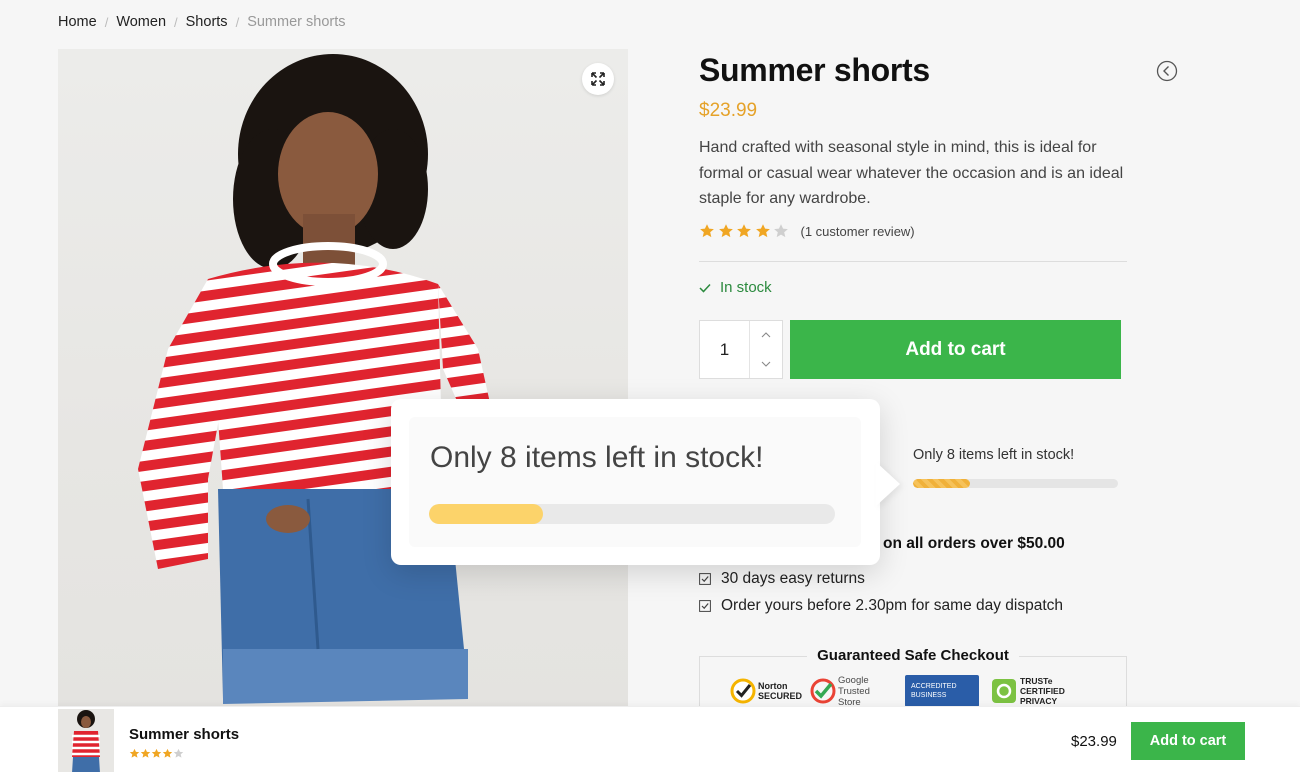 This screenshot has height=772, width=1300. I want to click on sticky-rating-stars, so click(156, 753).